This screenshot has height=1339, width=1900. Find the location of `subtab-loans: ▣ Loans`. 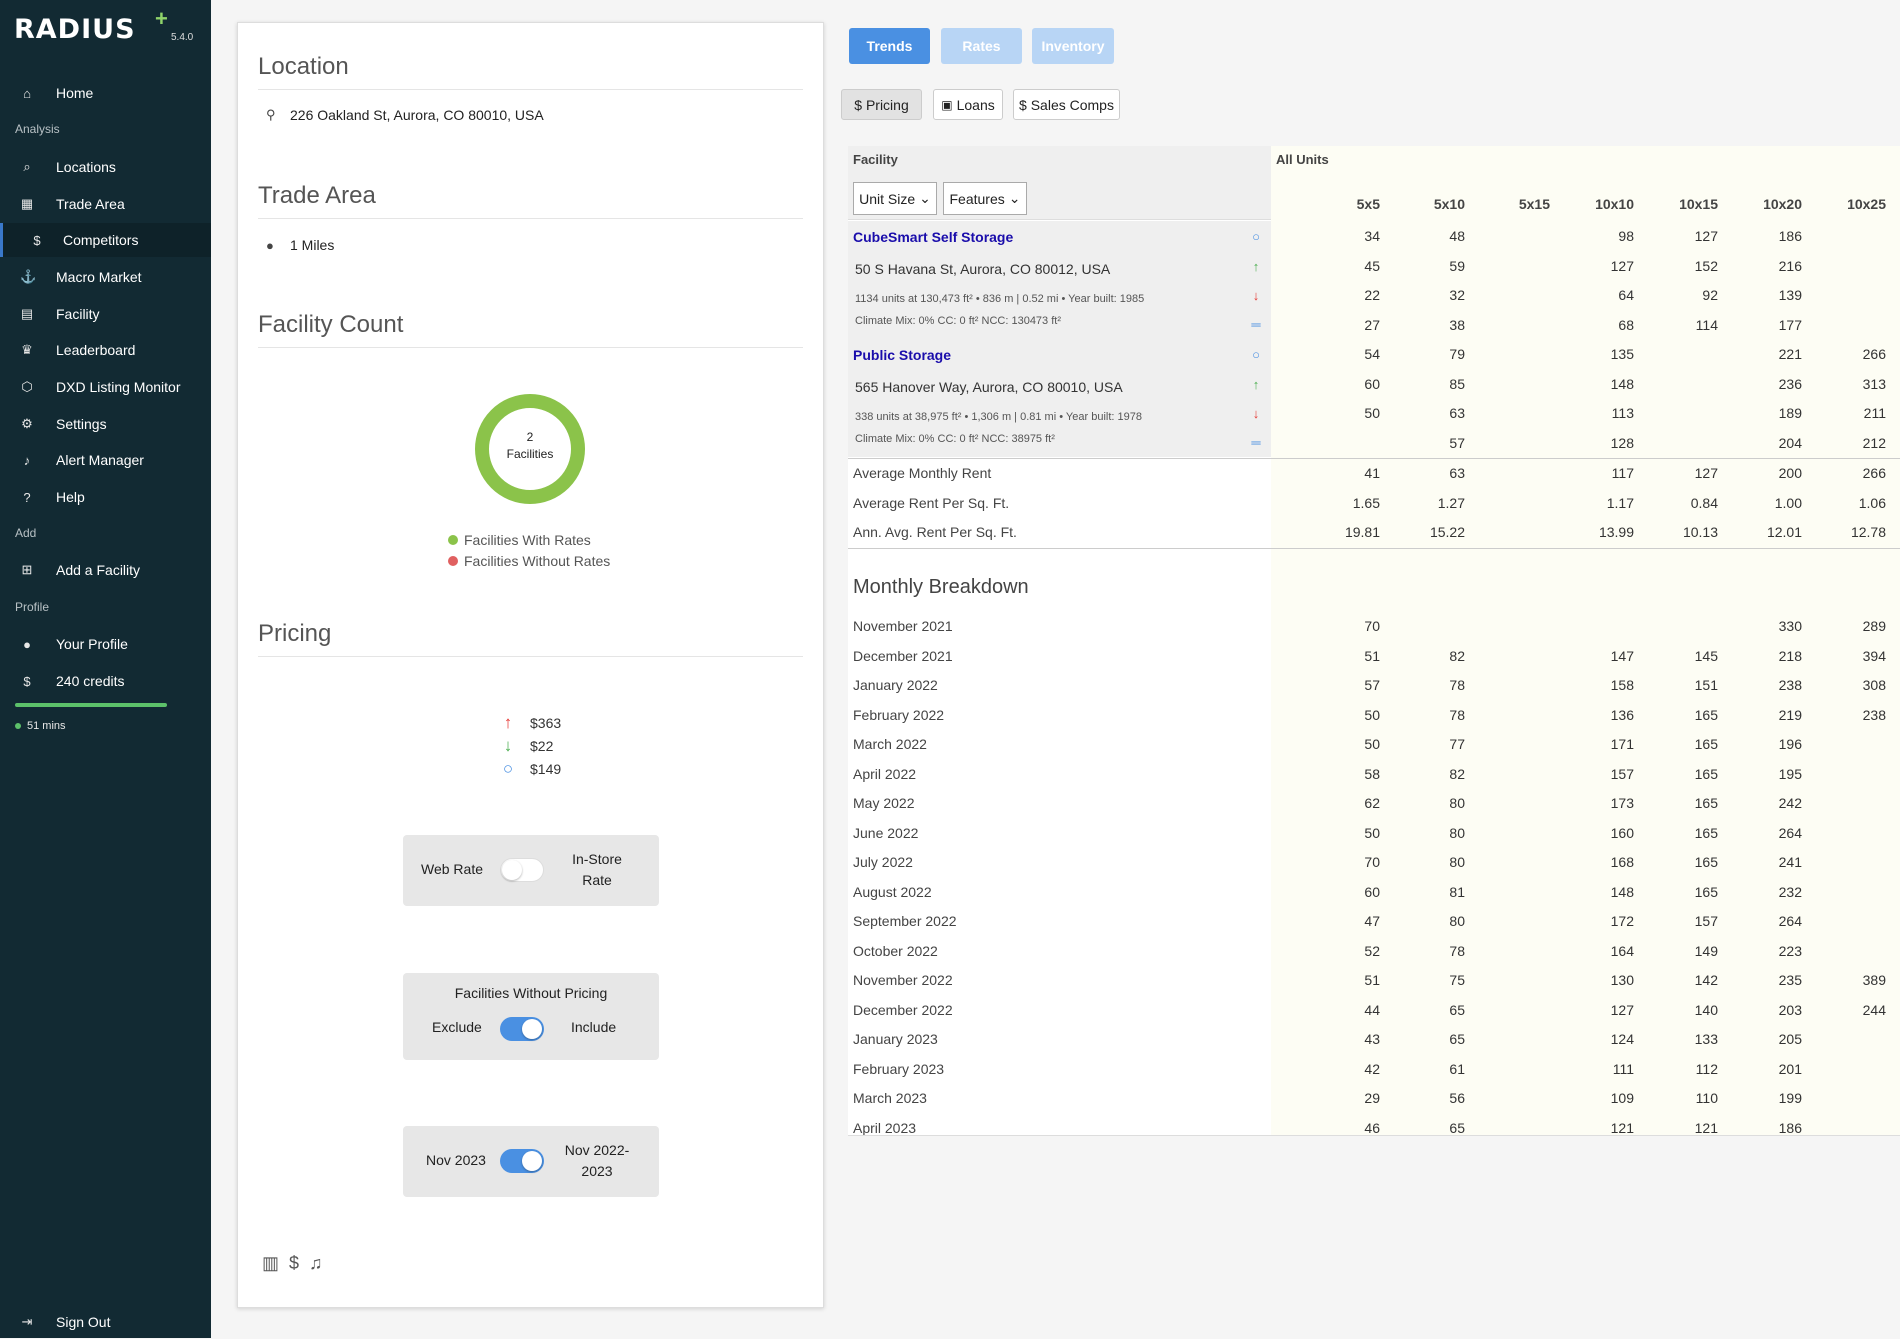

subtab-loans: ▣ Loans is located at coordinates (968, 104).